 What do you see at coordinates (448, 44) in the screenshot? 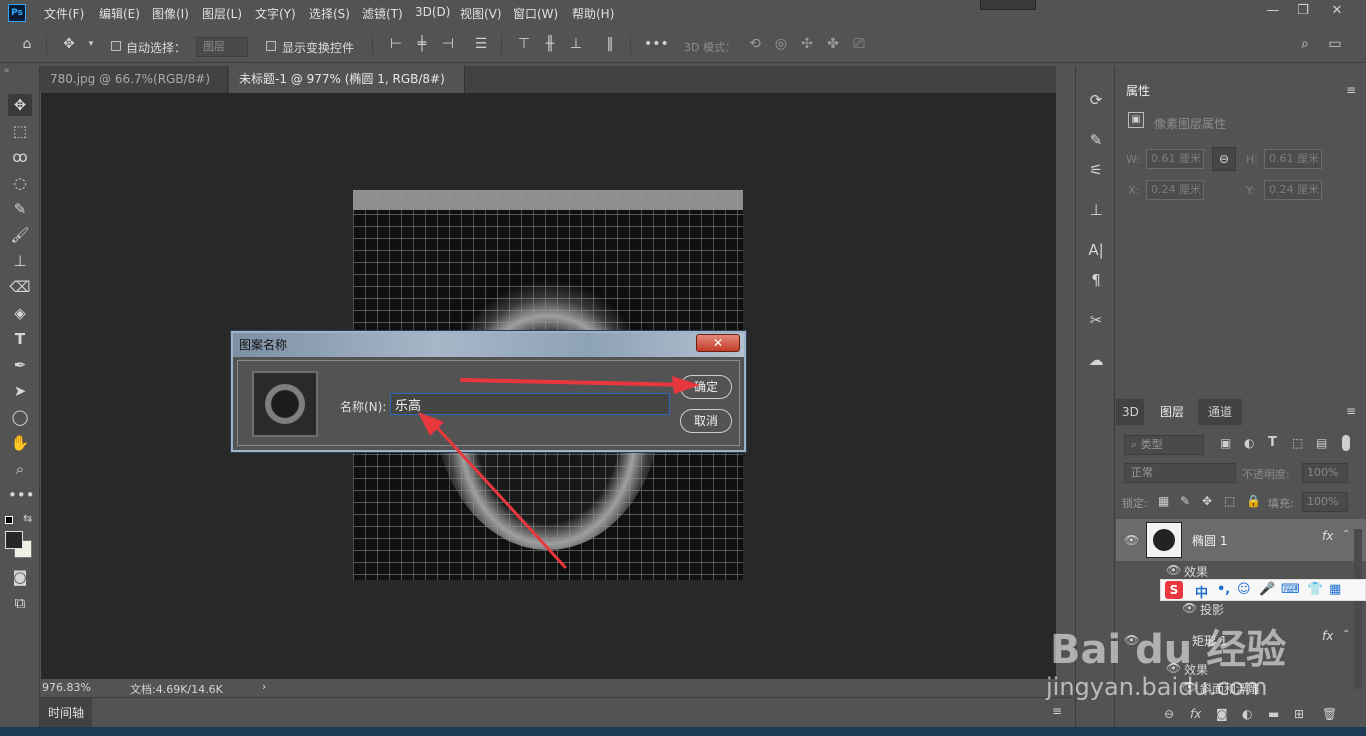
I see `align-right-icon: ⊣` at bounding box center [448, 44].